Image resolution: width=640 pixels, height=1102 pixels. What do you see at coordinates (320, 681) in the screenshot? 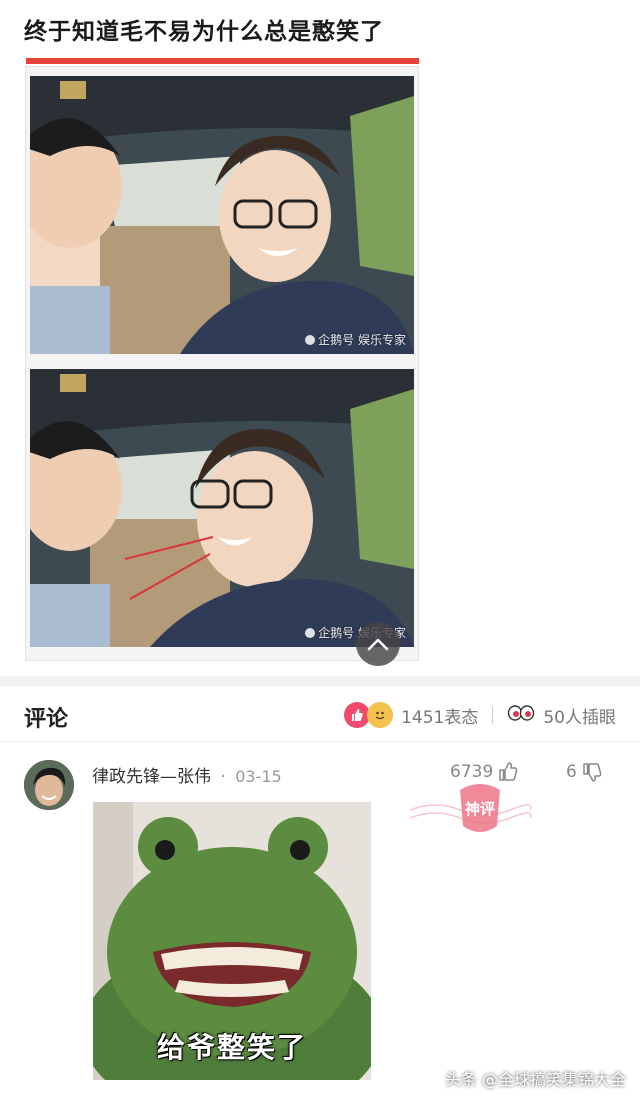
I see `section-divider` at bounding box center [320, 681].